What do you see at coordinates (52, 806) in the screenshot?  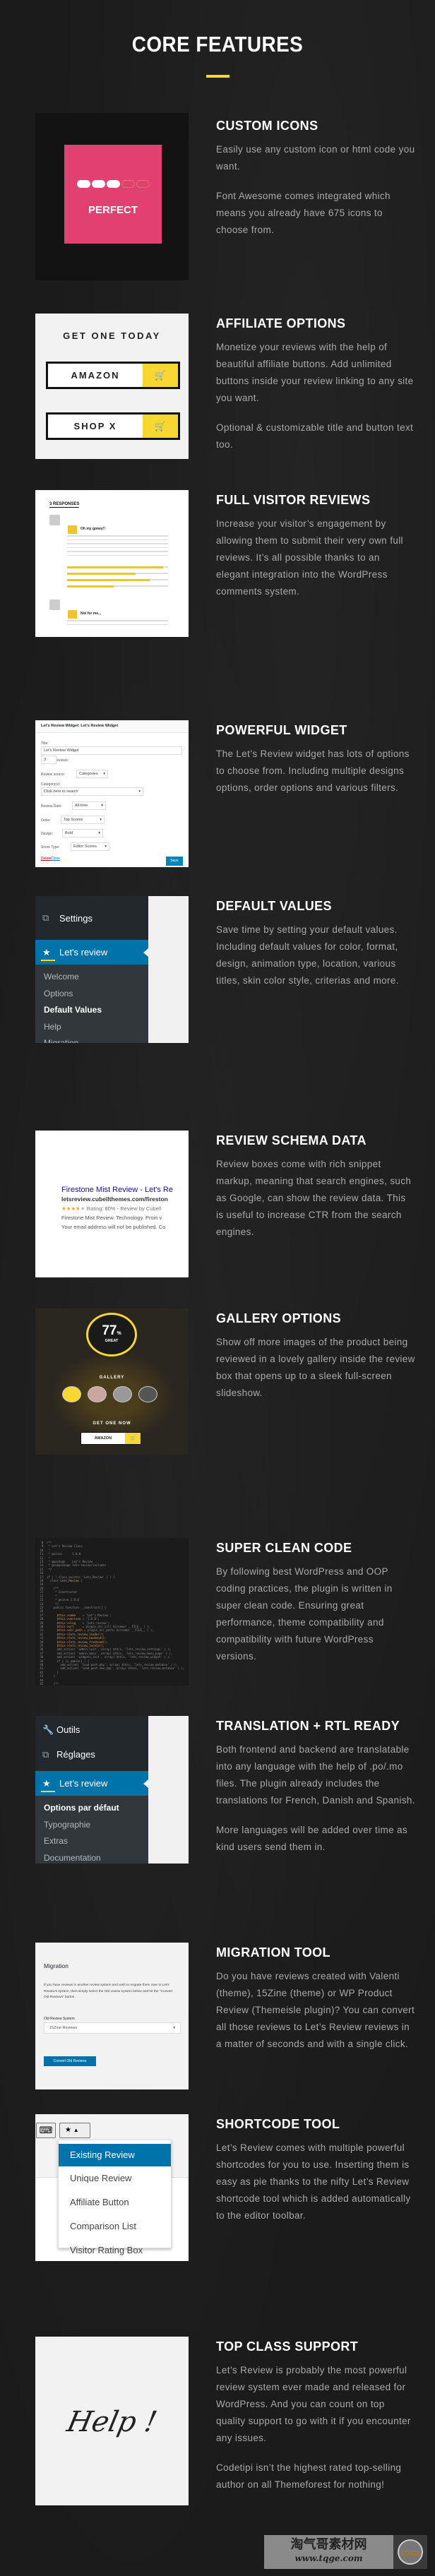 I see `field-label: Review Date:` at bounding box center [52, 806].